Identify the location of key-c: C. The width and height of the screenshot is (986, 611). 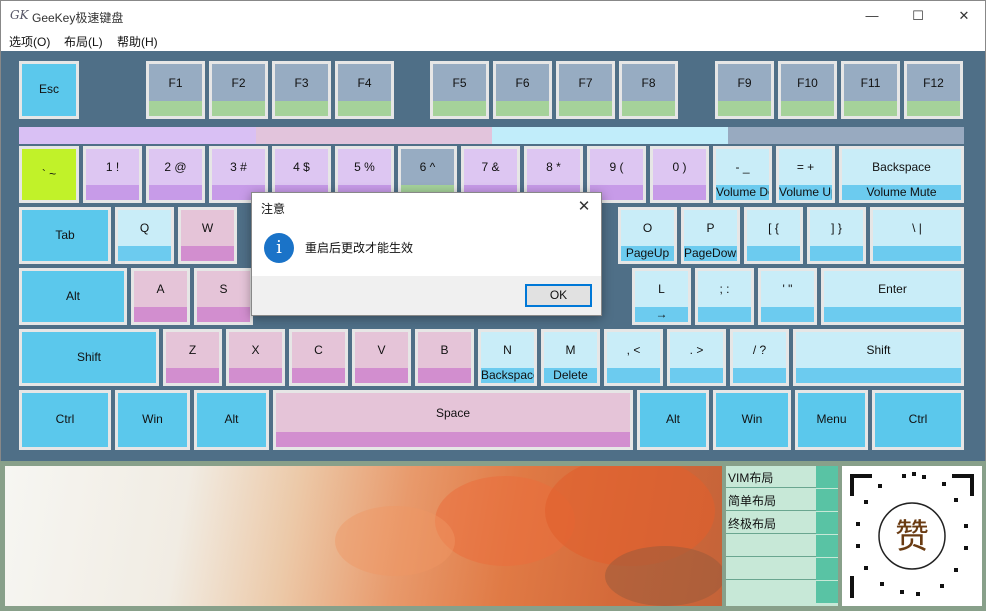
(318, 357).